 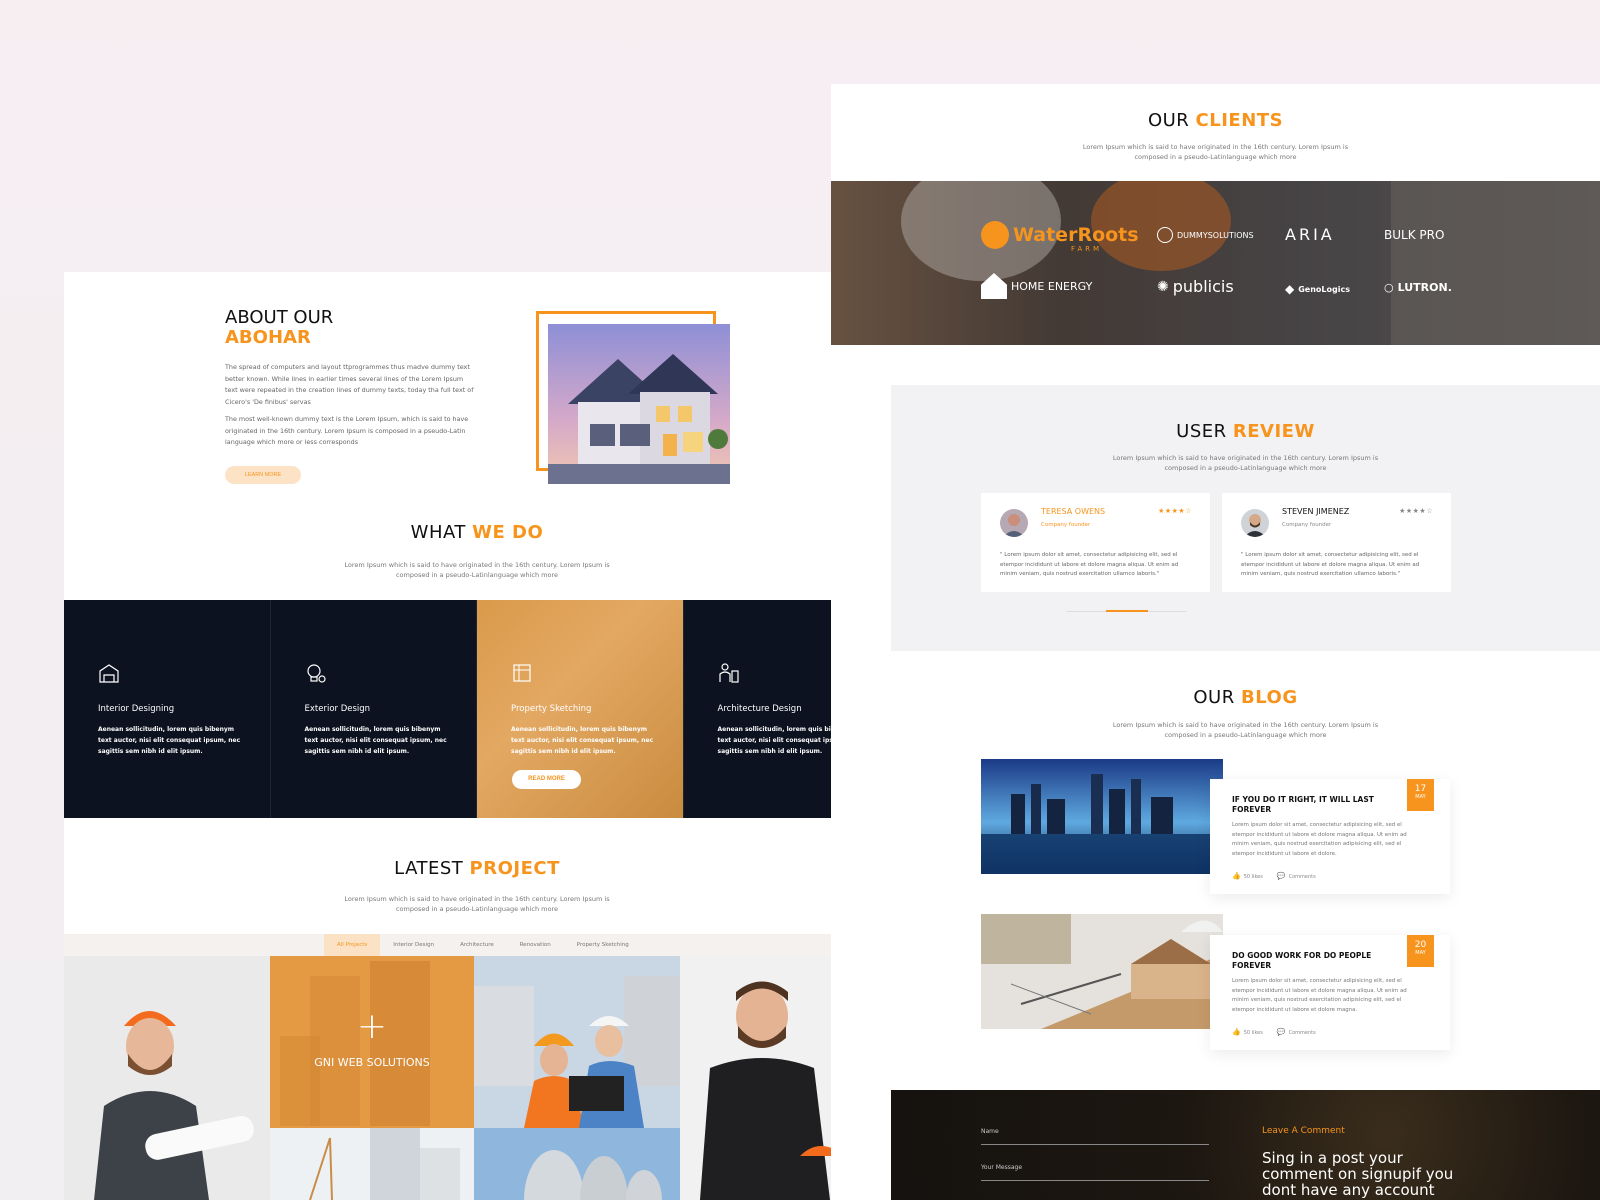 I want to click on client-logo-dummysolutions: DUMMYSOLUTIONS, so click(x=1205, y=235).